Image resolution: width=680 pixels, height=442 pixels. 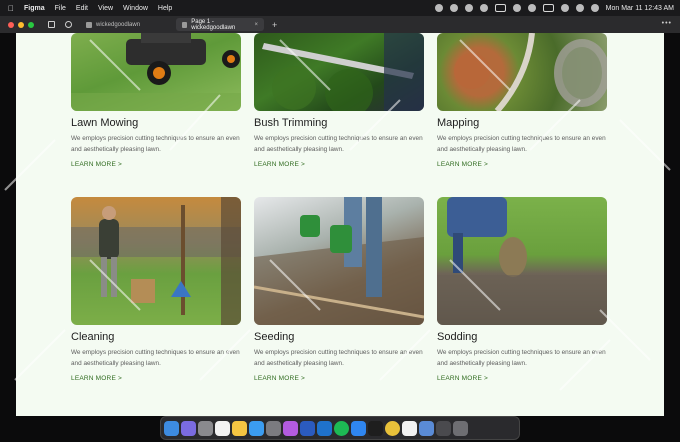 What do you see at coordinates (339, 261) in the screenshot?
I see `seeding-photo` at bounding box center [339, 261].